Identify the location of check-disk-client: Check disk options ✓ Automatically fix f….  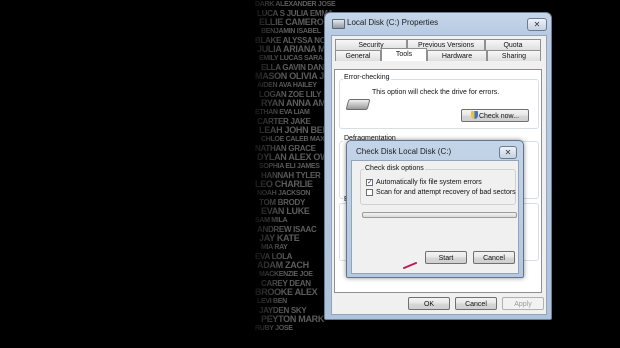
(435, 217).